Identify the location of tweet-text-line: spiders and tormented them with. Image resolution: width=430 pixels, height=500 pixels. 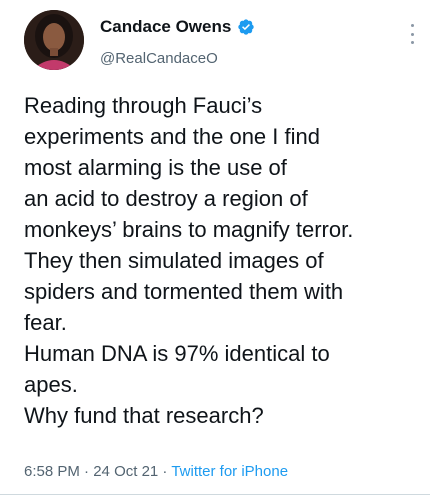
(184, 291).